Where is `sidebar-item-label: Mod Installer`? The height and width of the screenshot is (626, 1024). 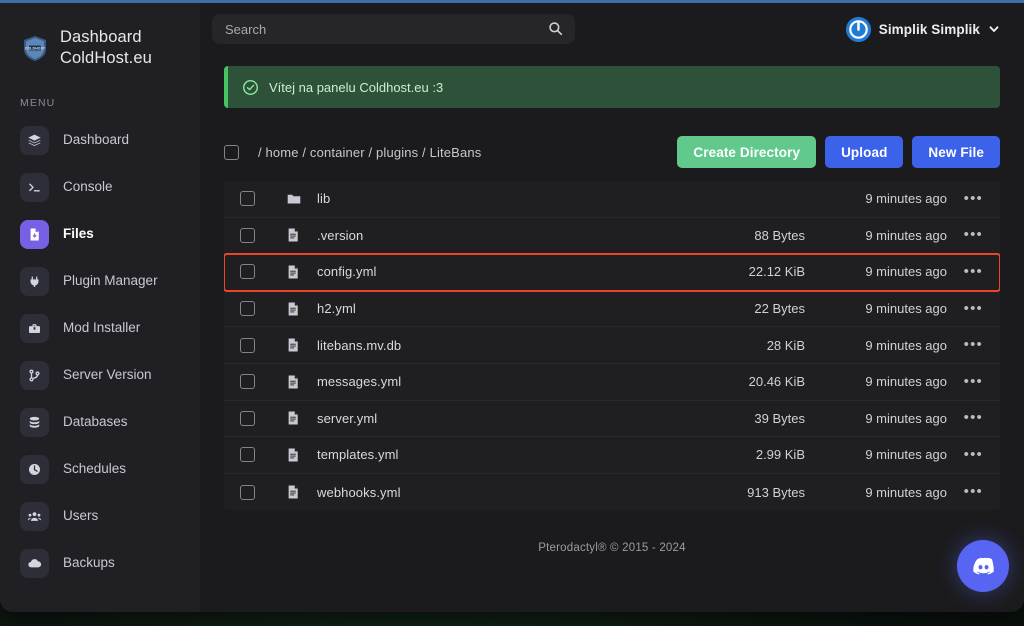 sidebar-item-label: Mod Installer is located at coordinates (102, 328).